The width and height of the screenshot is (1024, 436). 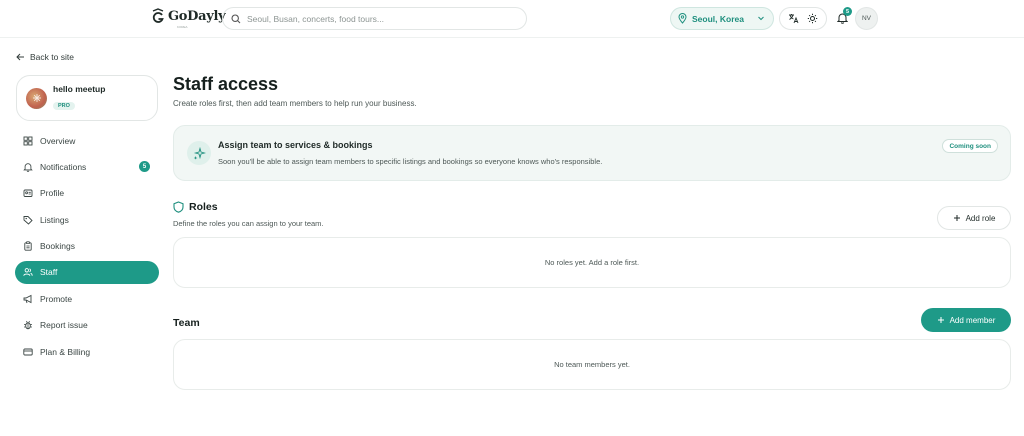 I want to click on banner-icon-wrap, so click(x=199, y=153).